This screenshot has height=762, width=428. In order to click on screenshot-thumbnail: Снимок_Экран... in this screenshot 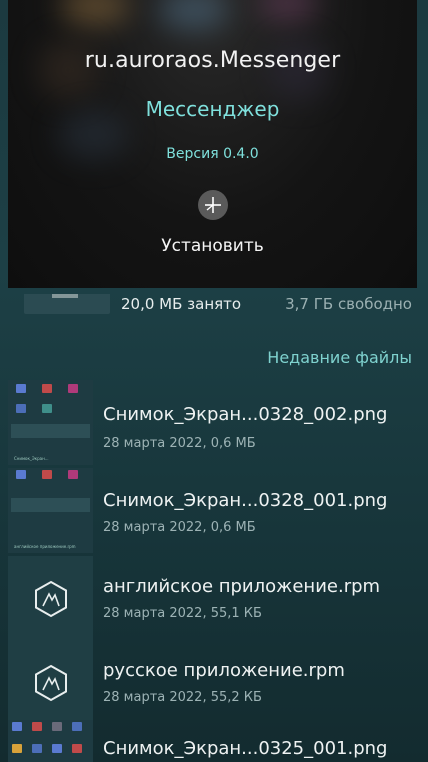, I will do `click(50, 422)`.